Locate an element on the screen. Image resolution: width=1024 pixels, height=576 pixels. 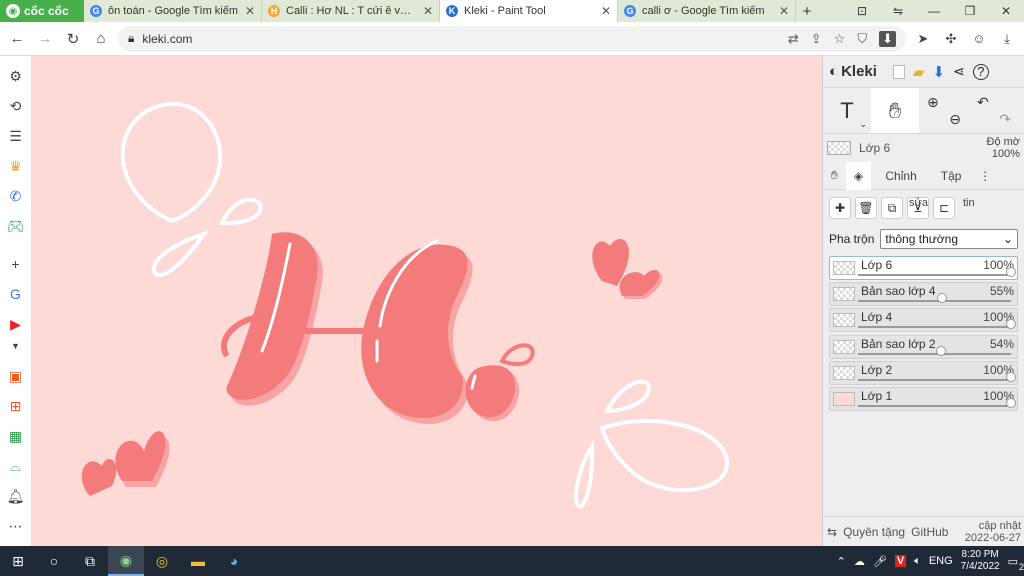
reading-list-icon: ☰ is located at coordinates (16, 136).